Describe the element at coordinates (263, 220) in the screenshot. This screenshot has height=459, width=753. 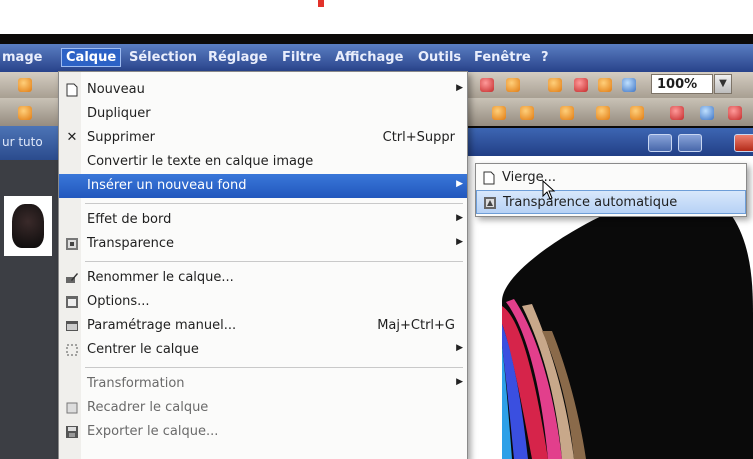
I see `menu-item-effet-de-bord: Effet de bord ▶` at that location.